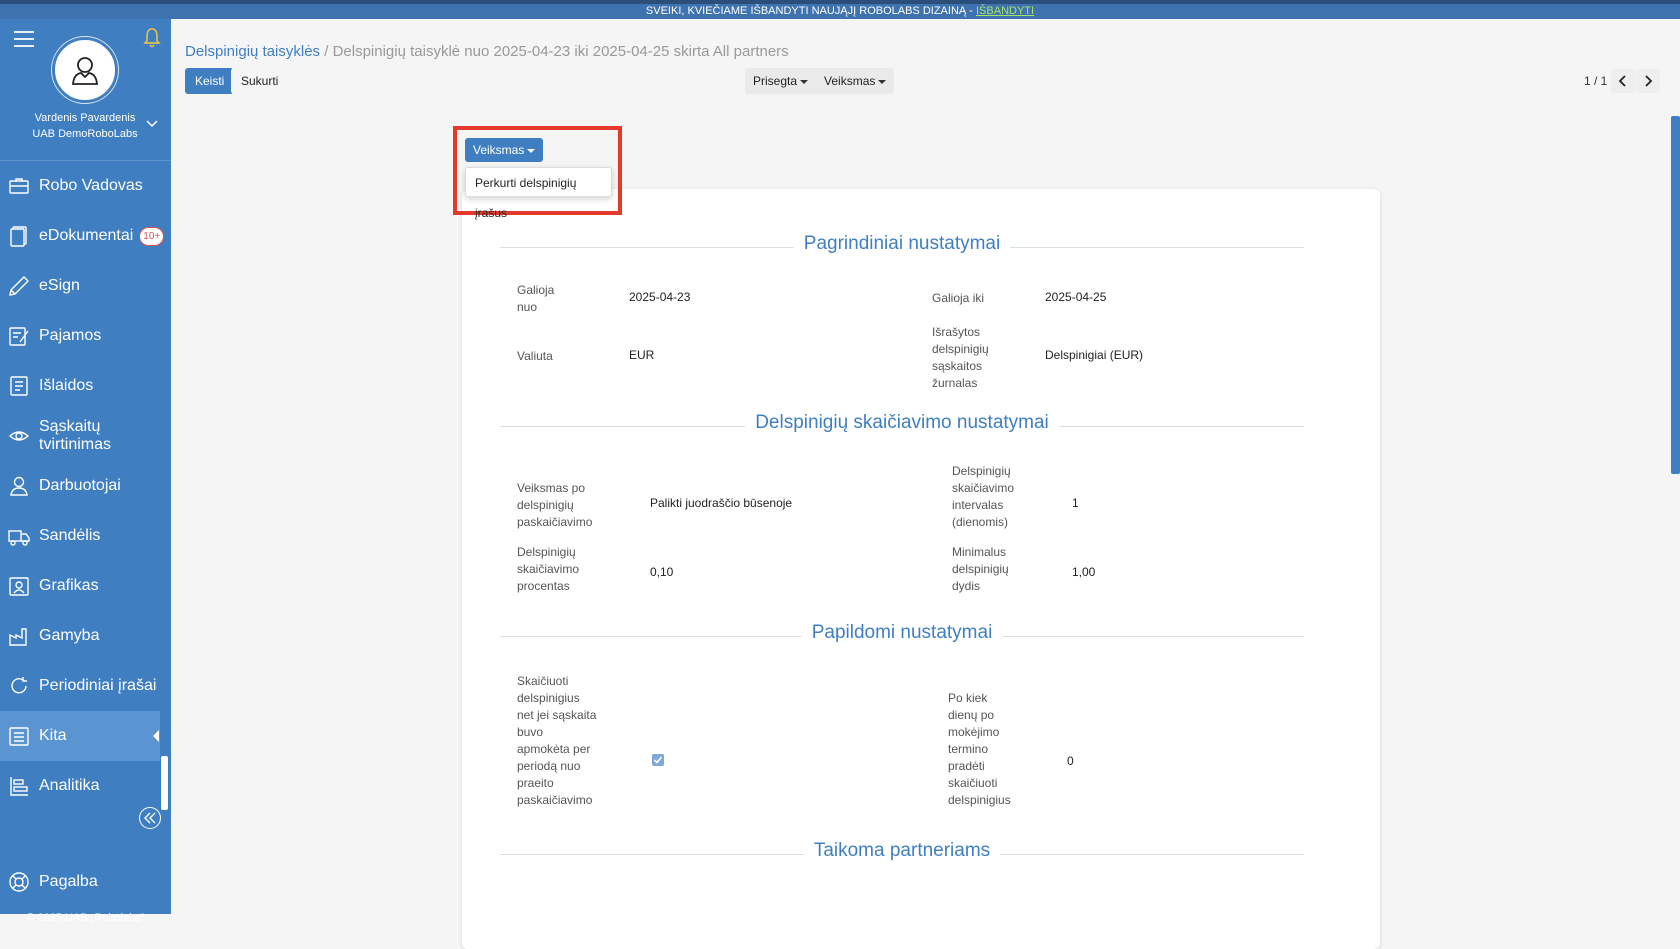 The height and width of the screenshot is (949, 1680). What do you see at coordinates (80, 736) in the screenshot?
I see `sidebar-item-kita: Kita` at bounding box center [80, 736].